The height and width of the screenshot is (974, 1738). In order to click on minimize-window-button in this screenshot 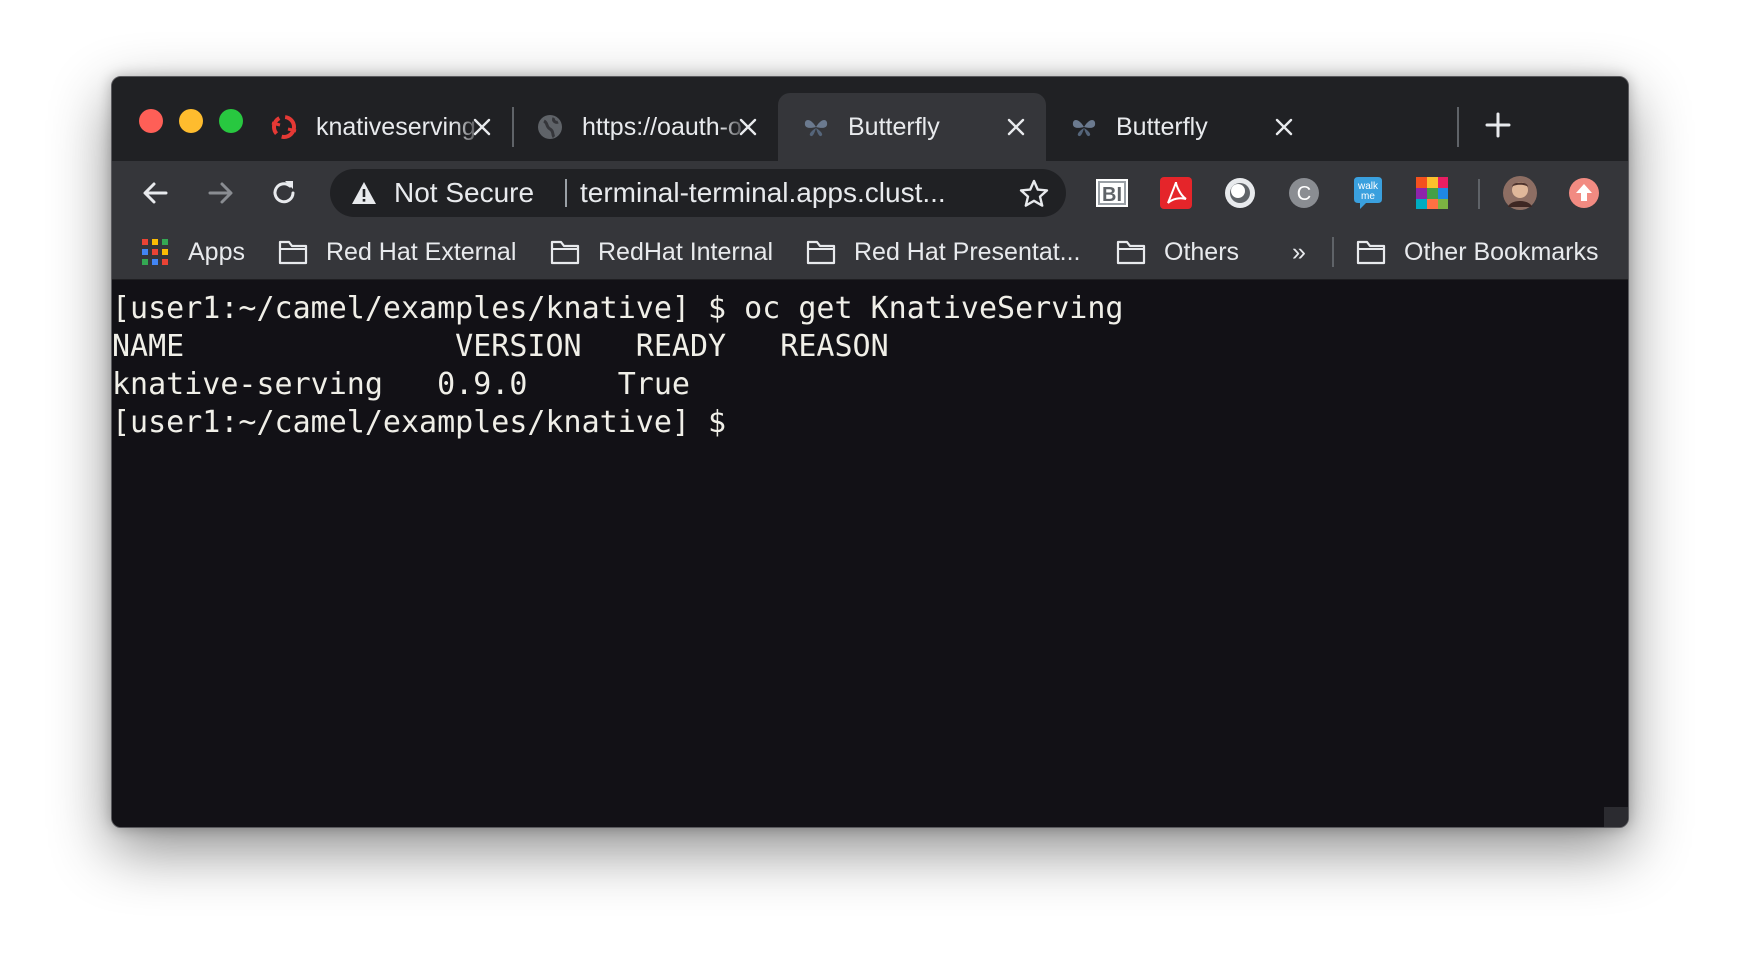, I will do `click(191, 121)`.